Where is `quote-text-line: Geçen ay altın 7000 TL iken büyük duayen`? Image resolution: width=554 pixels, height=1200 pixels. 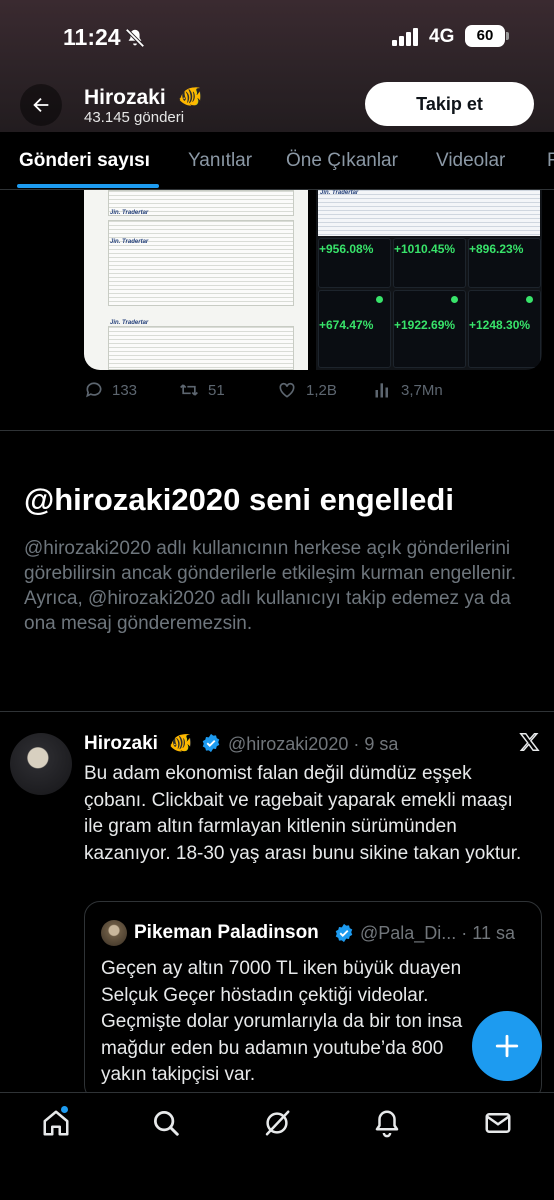 quote-text-line: Geçen ay altın 7000 TL iken büyük duayen is located at coordinates (281, 968).